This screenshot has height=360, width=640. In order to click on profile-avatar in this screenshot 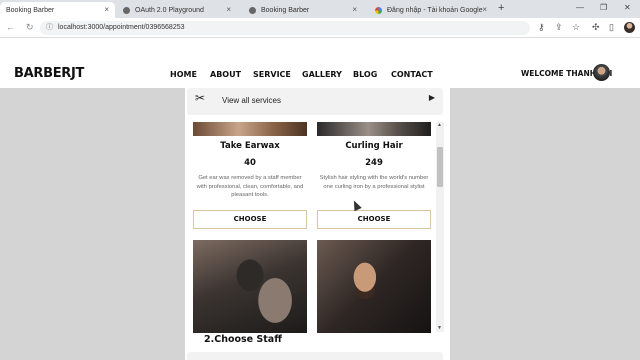, I will do `click(629, 27)`.